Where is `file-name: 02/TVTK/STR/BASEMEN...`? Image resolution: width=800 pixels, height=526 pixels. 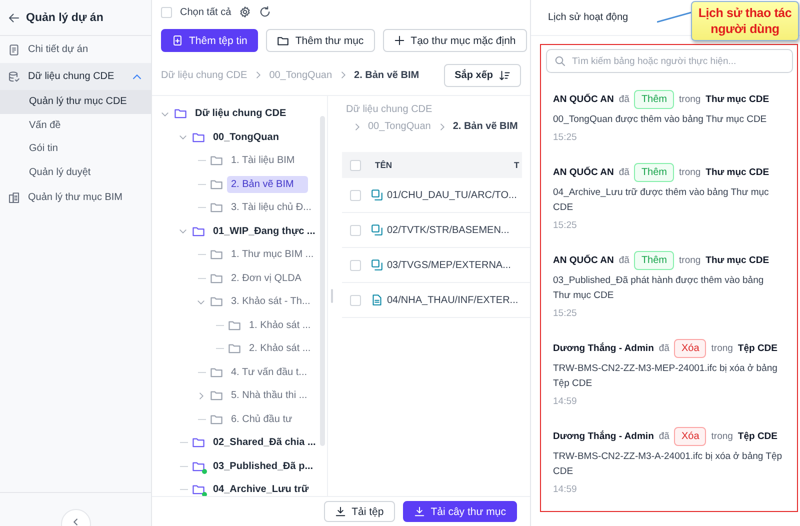
file-name: 02/TVTK/STR/BASEMEN... is located at coordinates (448, 230).